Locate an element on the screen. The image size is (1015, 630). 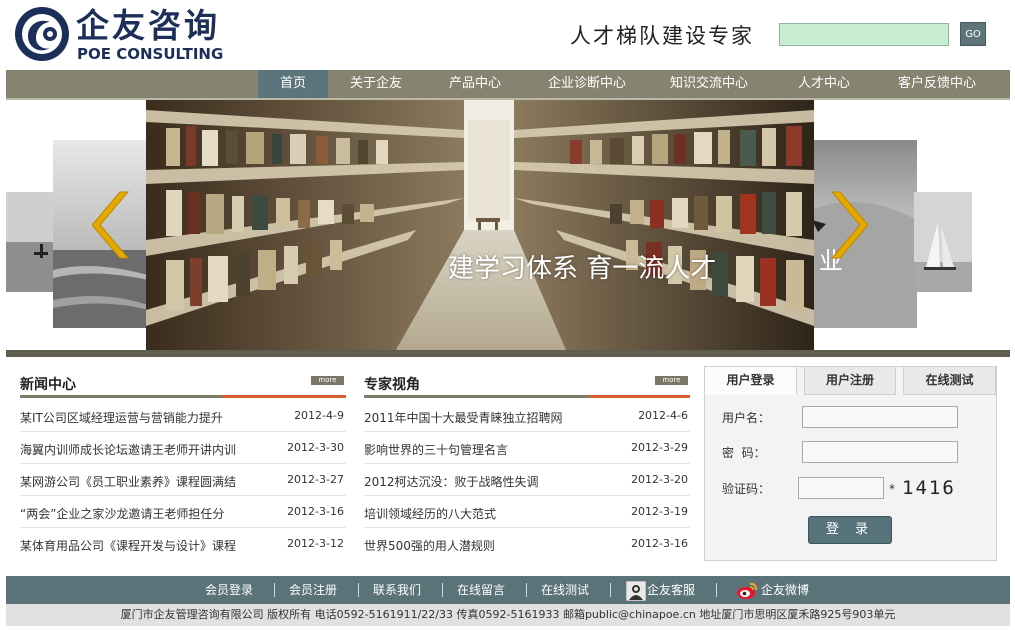
expert-more-button: more is located at coordinates (671, 380).